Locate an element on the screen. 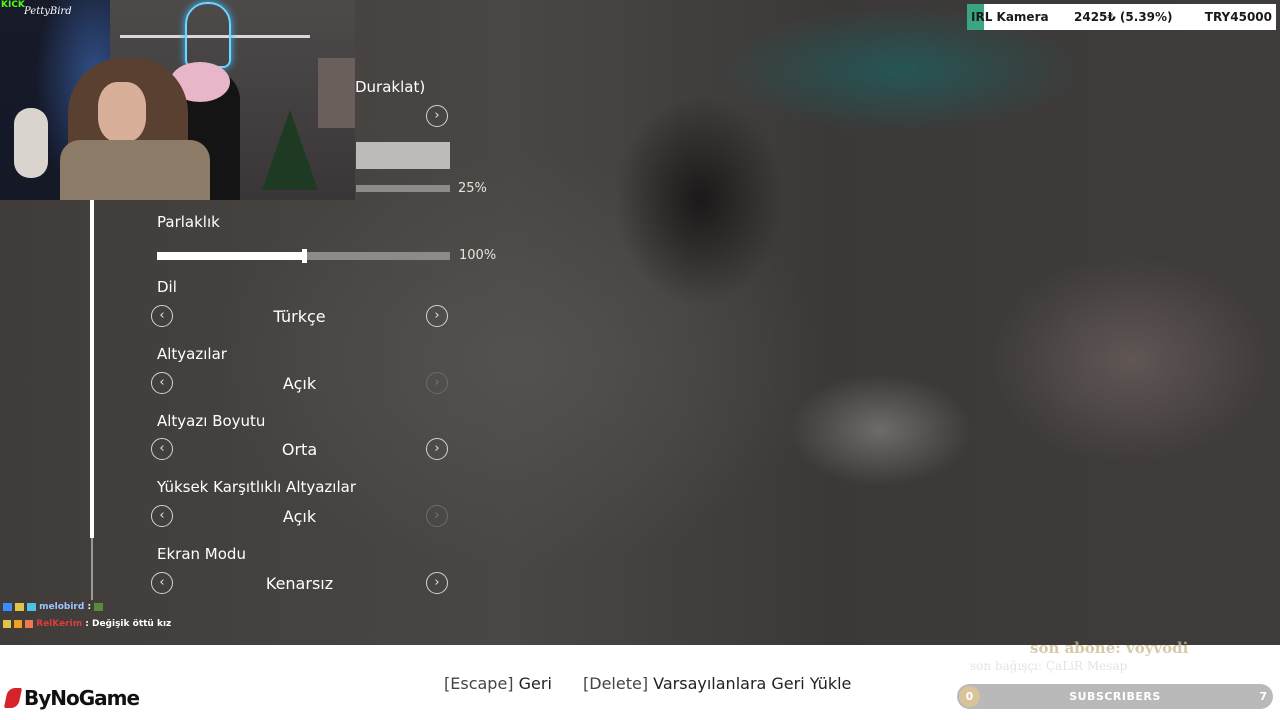 The image size is (1280, 720). subscribers-label: SUBSCRIBERS is located at coordinates (1115, 696).